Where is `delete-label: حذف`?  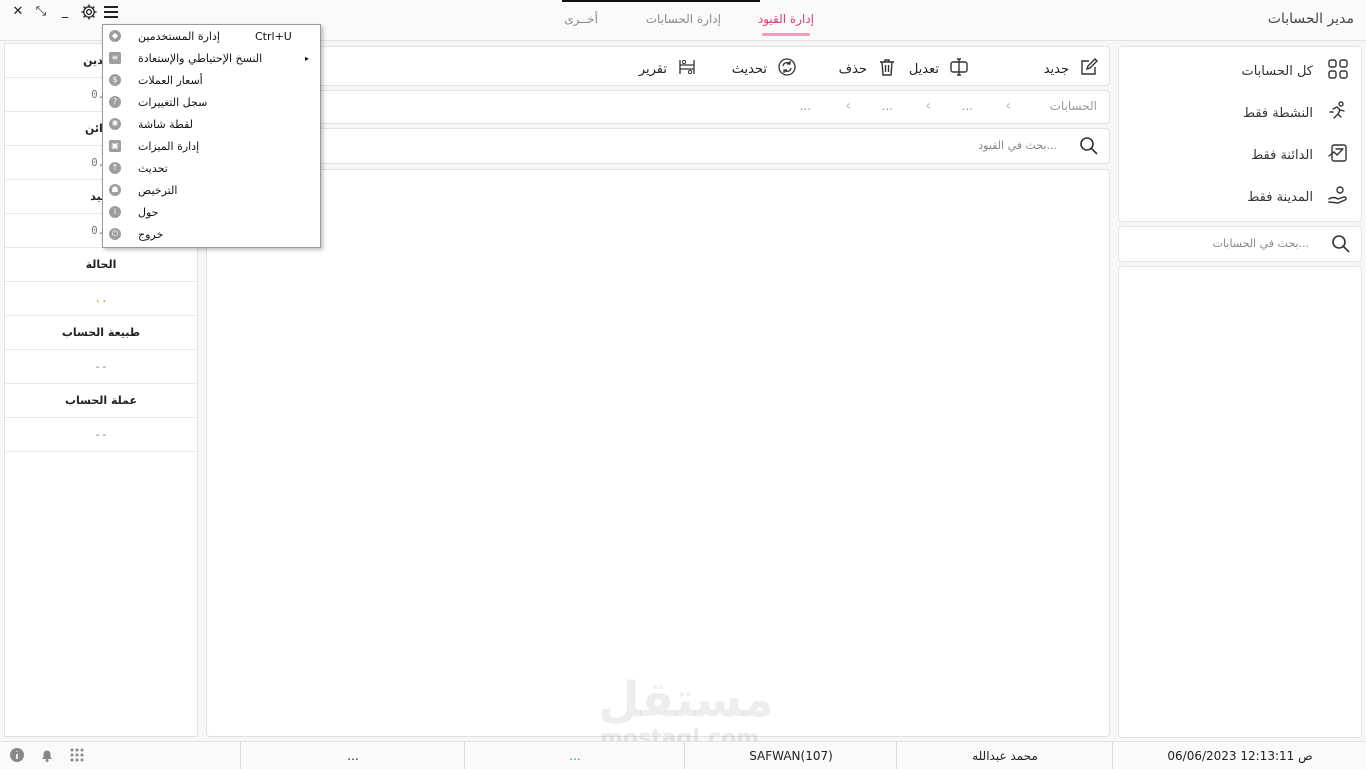 delete-label: حذف is located at coordinates (852, 69).